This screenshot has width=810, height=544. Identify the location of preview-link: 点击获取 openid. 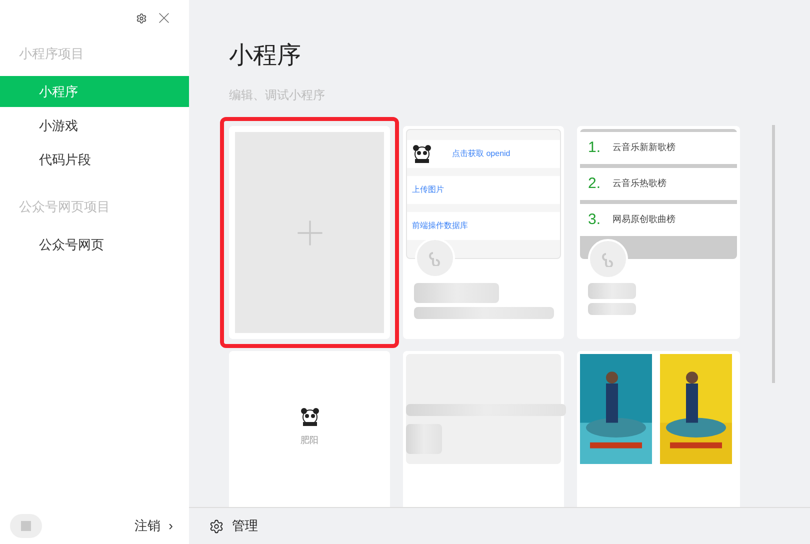
(481, 154).